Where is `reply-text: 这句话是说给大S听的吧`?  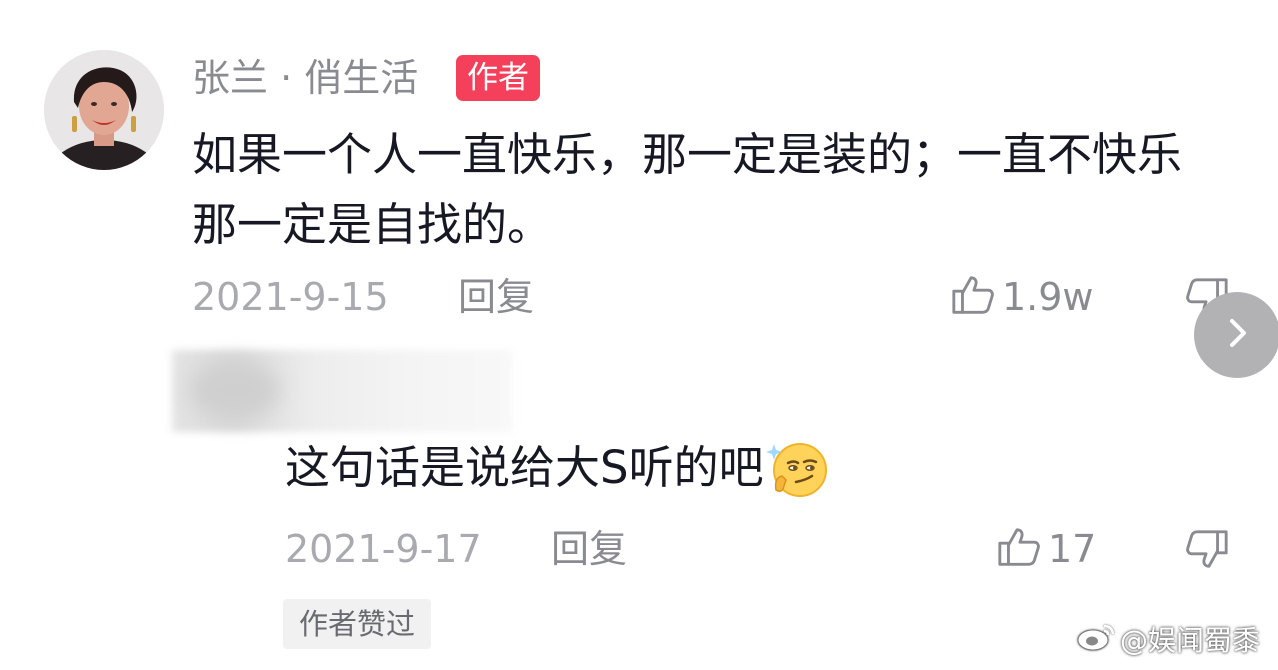
reply-text: 这句话是说给大S听的吧 is located at coordinates (524, 467).